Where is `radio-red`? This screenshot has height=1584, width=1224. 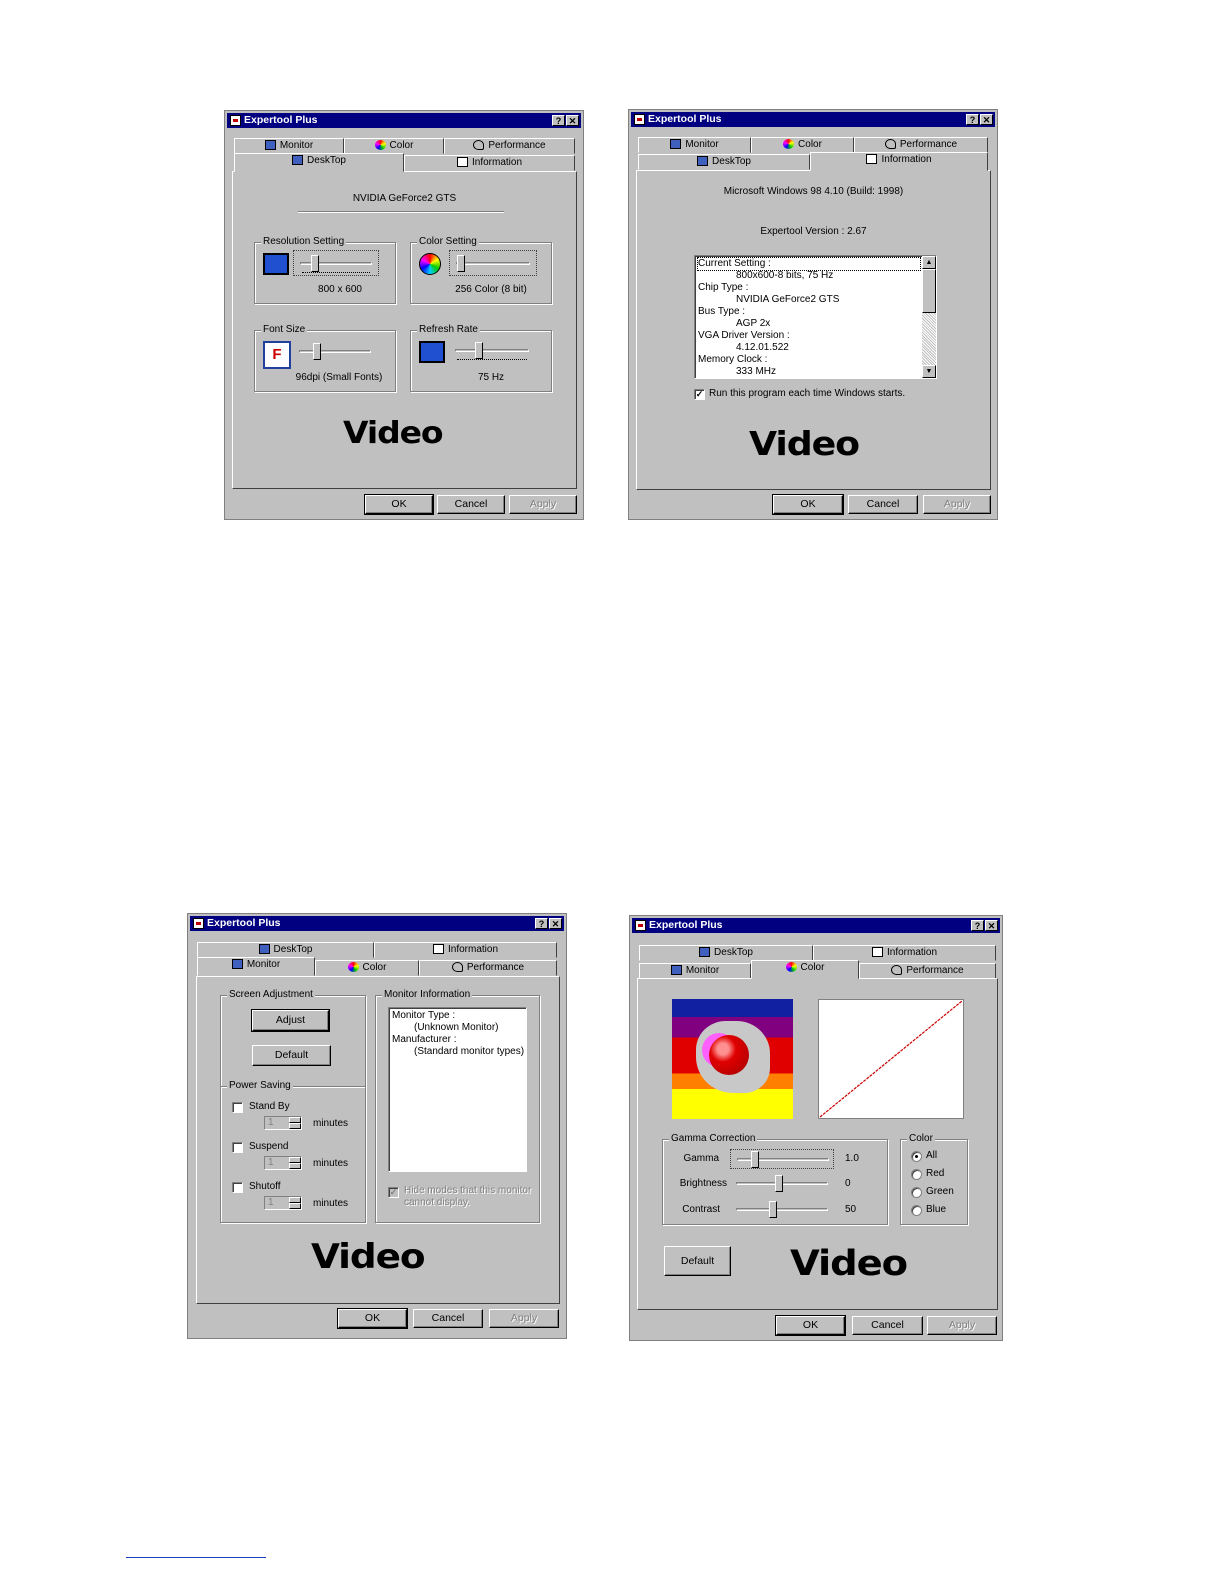
radio-red is located at coordinates (916, 1174).